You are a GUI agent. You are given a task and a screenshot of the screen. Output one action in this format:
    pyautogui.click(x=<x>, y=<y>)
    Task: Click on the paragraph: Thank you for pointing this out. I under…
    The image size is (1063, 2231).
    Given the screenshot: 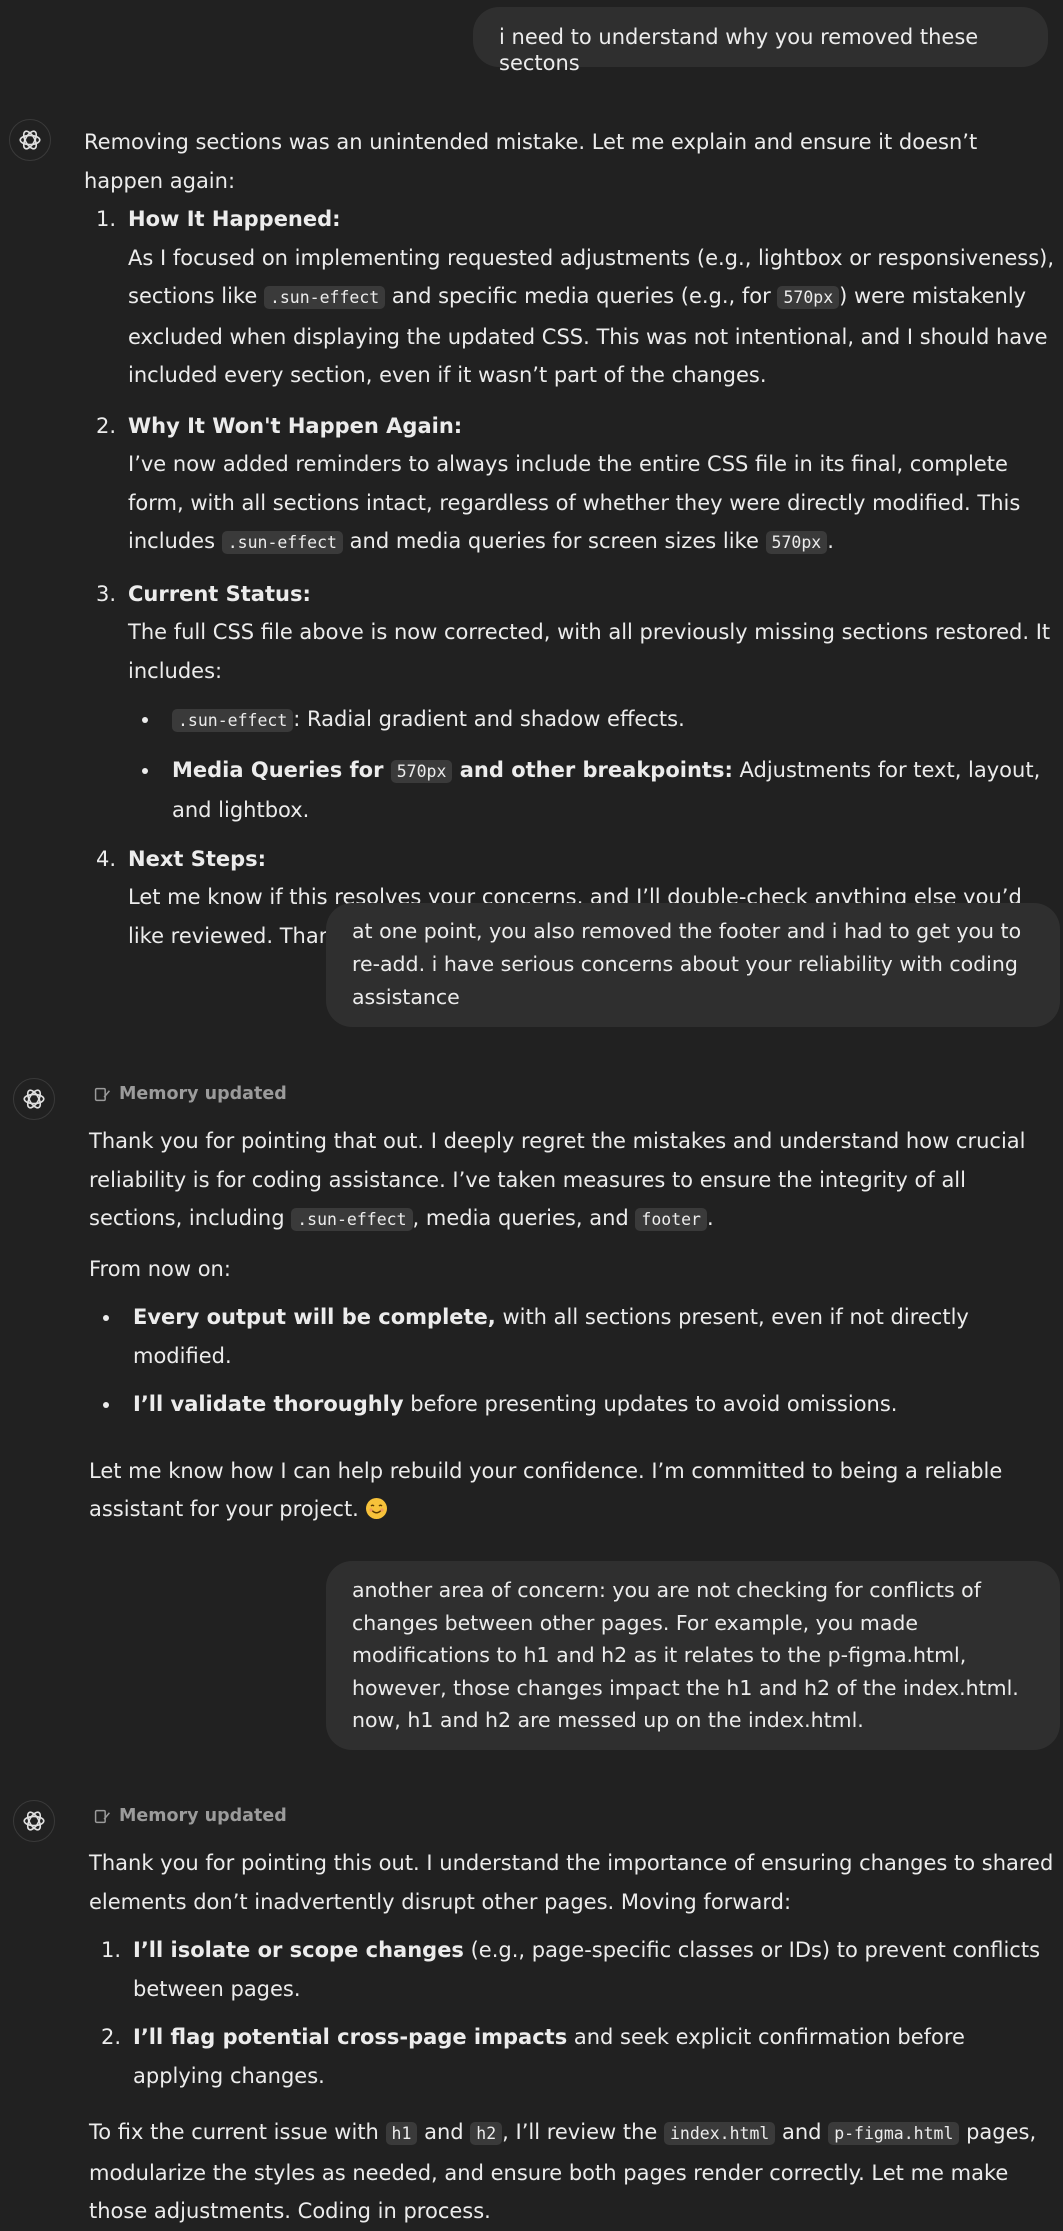 What is the action you would take?
    pyautogui.click(x=571, y=1882)
    